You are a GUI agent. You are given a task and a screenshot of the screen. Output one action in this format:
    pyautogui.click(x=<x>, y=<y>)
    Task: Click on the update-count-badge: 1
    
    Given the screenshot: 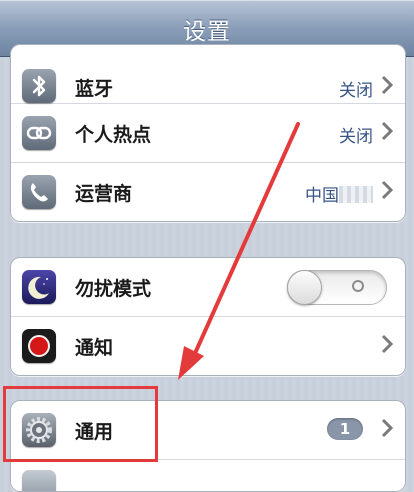 What is the action you would take?
    pyautogui.click(x=345, y=429)
    